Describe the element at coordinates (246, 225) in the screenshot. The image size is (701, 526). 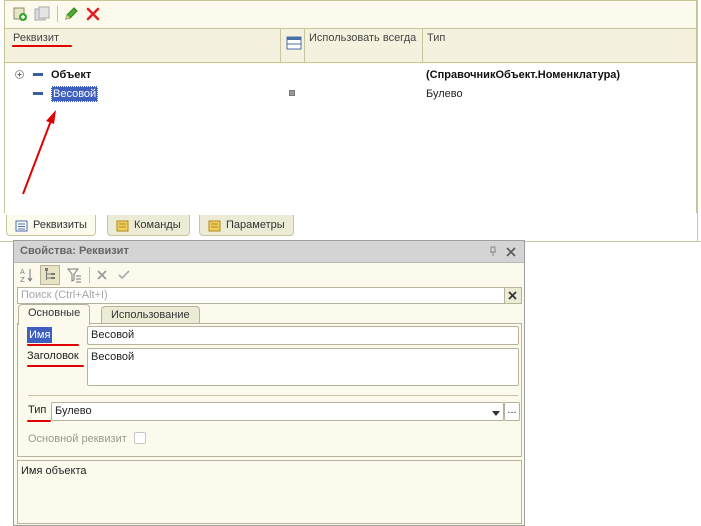
I see `tab-parameters: Параметры` at that location.